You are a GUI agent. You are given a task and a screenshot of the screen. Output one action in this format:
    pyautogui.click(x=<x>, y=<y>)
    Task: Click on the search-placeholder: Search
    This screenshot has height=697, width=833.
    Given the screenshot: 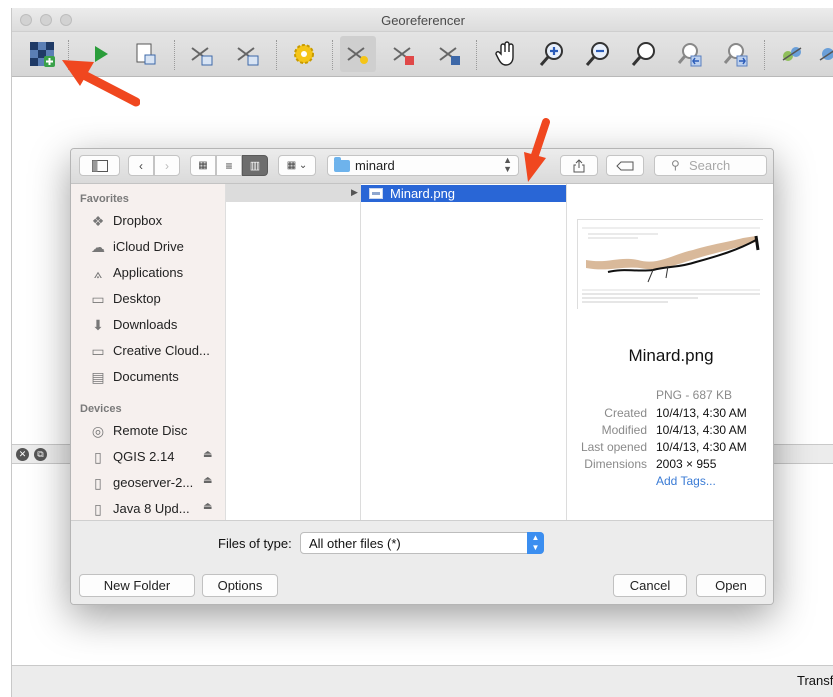 What is the action you would take?
    pyautogui.click(x=710, y=165)
    